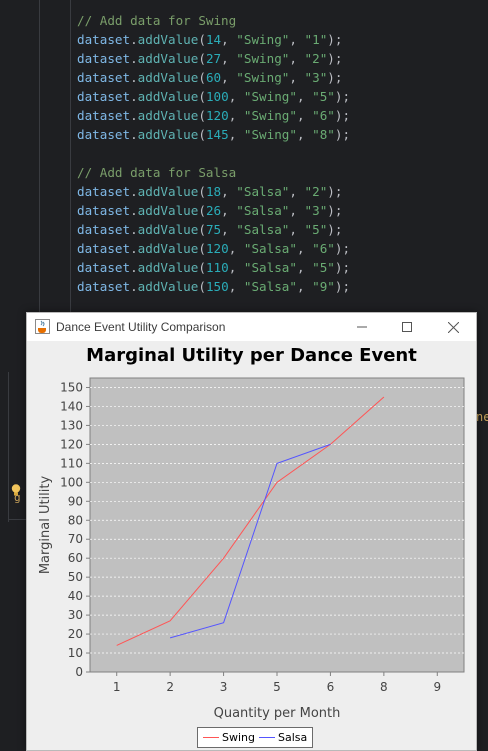 The image size is (488, 751). I want to click on close-button, so click(453, 327).